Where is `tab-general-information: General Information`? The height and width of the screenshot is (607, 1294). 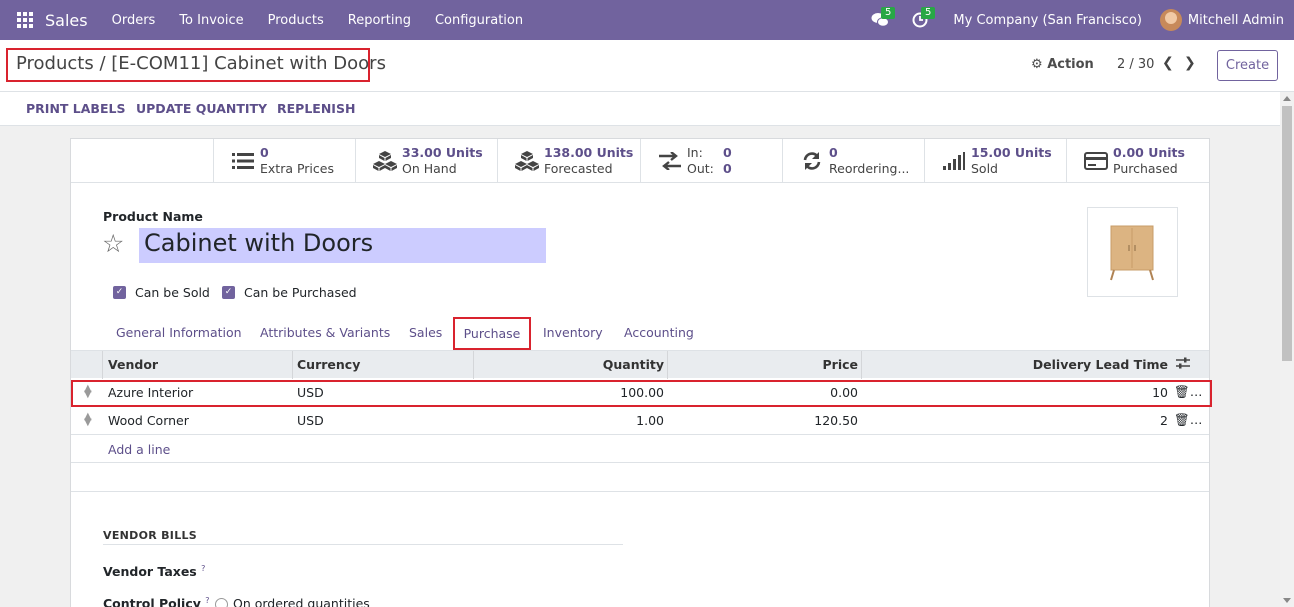
tab-general-information: General Information is located at coordinates (179, 332).